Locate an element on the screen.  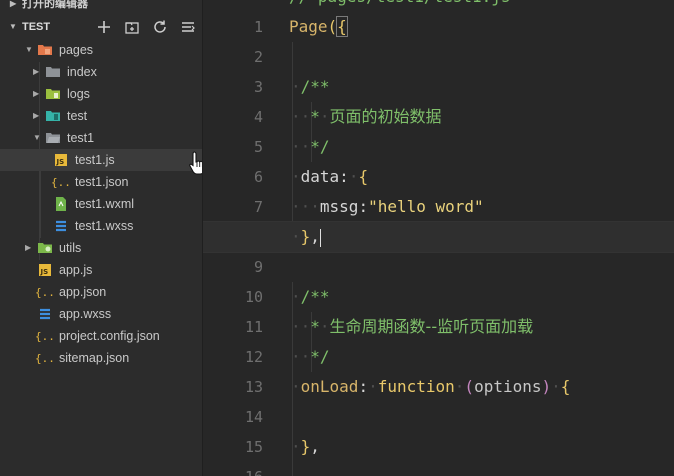
tree-item-app-json: {..} app.json is located at coordinates (101, 292).